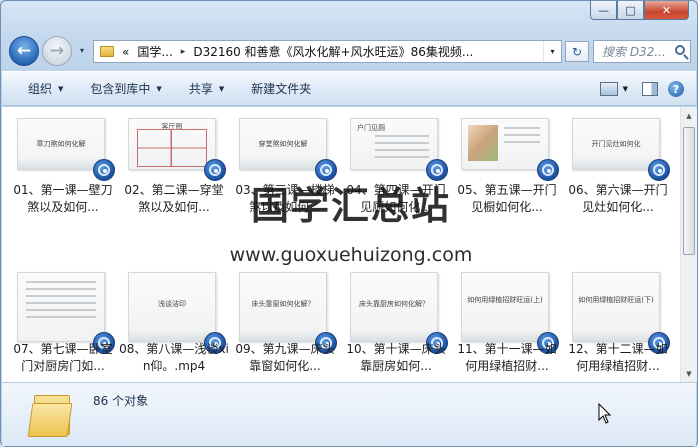 The width and height of the screenshot is (698, 447). What do you see at coordinates (40, 89) in the screenshot?
I see `organize-label: 组织` at bounding box center [40, 89].